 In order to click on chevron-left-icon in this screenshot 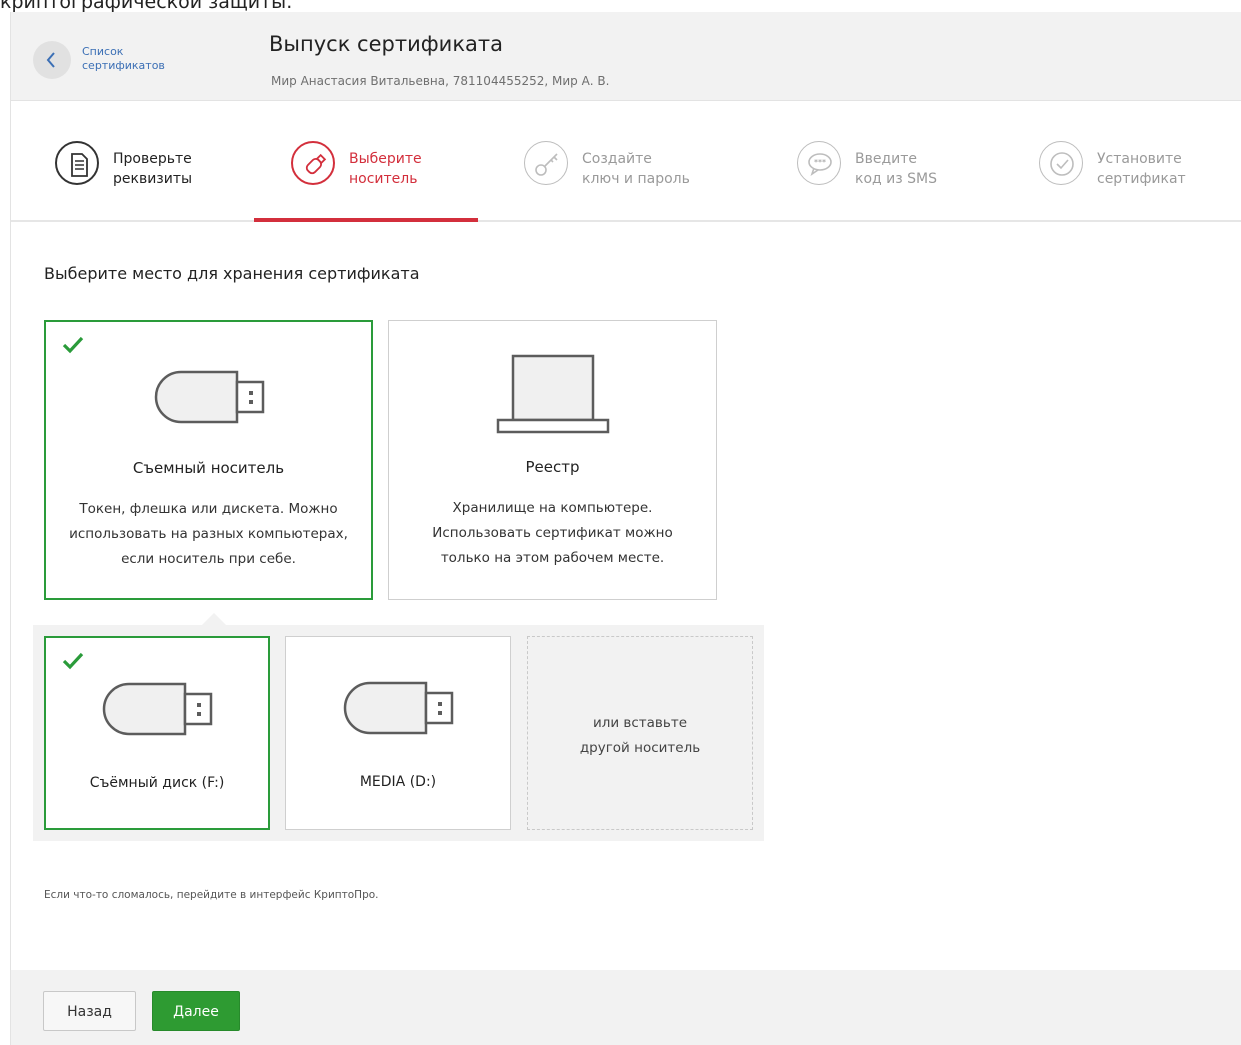, I will do `click(50, 60)`.